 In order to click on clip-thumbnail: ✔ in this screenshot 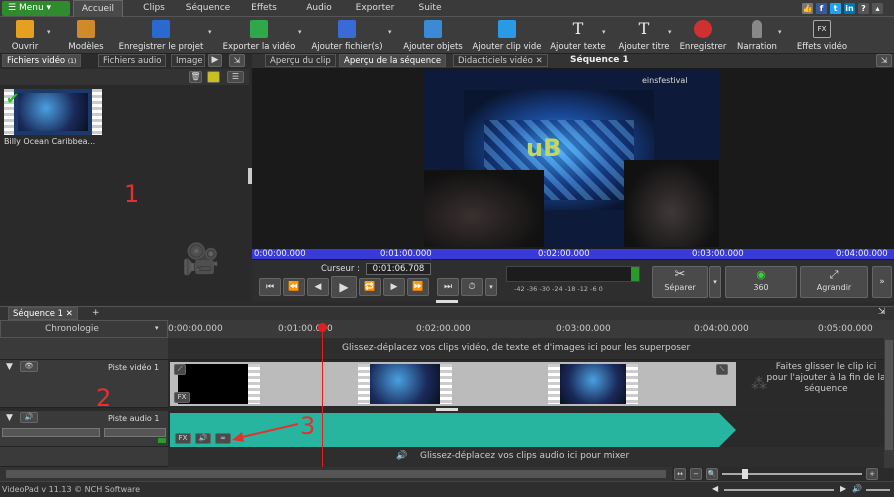, I will do `click(53, 112)`.